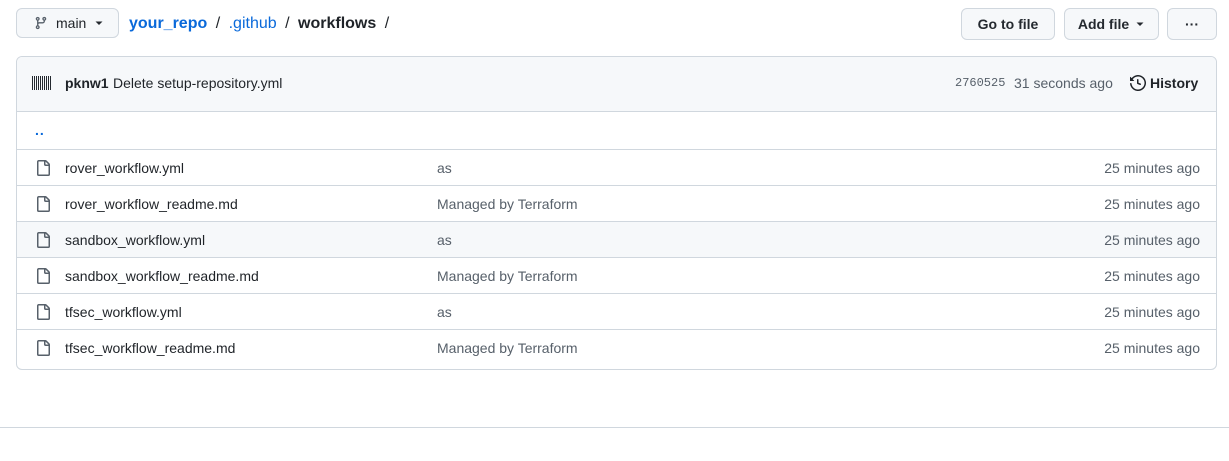 The image size is (1229, 461). Describe the element at coordinates (40, 130) in the screenshot. I see `parent-directory-link: ..` at that location.